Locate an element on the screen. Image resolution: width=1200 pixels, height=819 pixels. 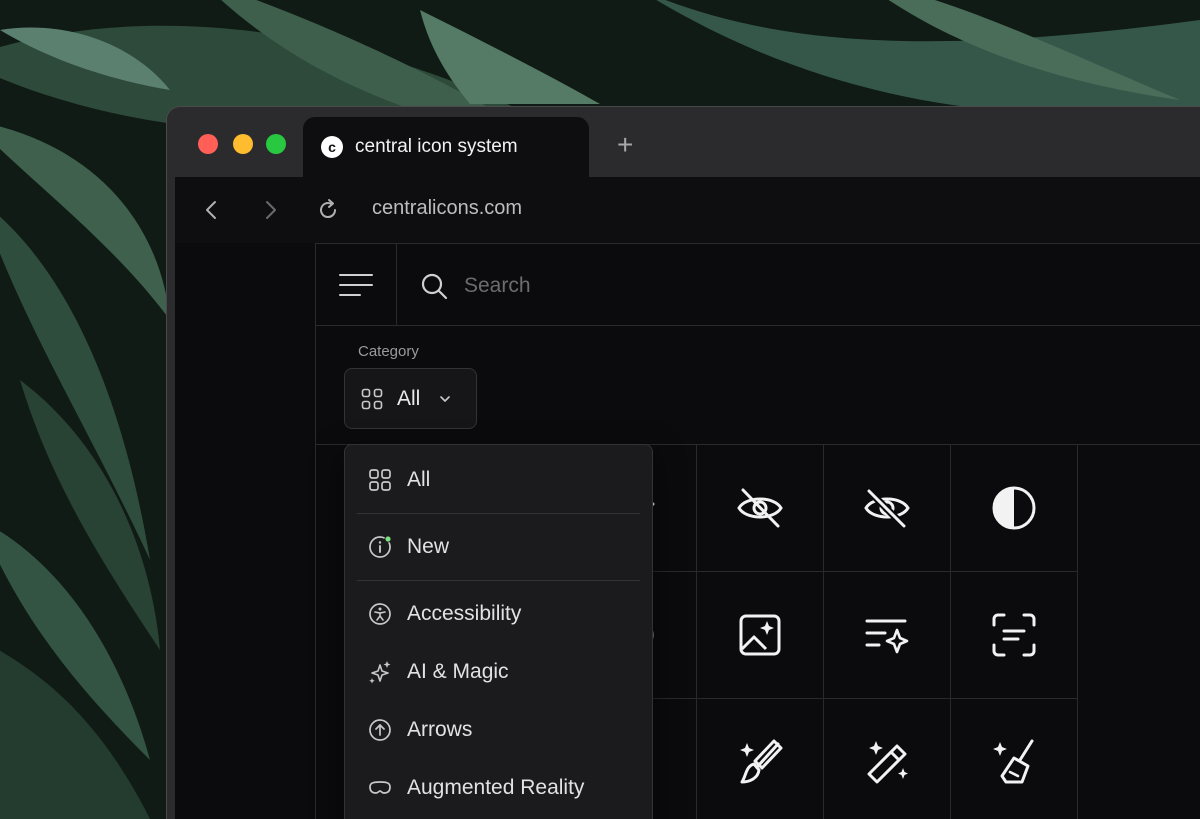
icon-cell-magic-brush is located at coordinates (760, 759).